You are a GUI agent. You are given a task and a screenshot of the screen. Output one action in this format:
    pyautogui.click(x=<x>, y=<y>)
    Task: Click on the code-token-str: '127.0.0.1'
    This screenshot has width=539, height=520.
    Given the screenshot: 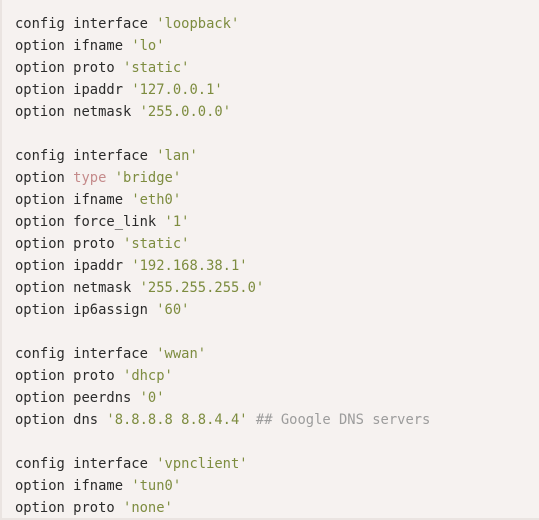 What is the action you would take?
    pyautogui.click(x=177, y=90)
    